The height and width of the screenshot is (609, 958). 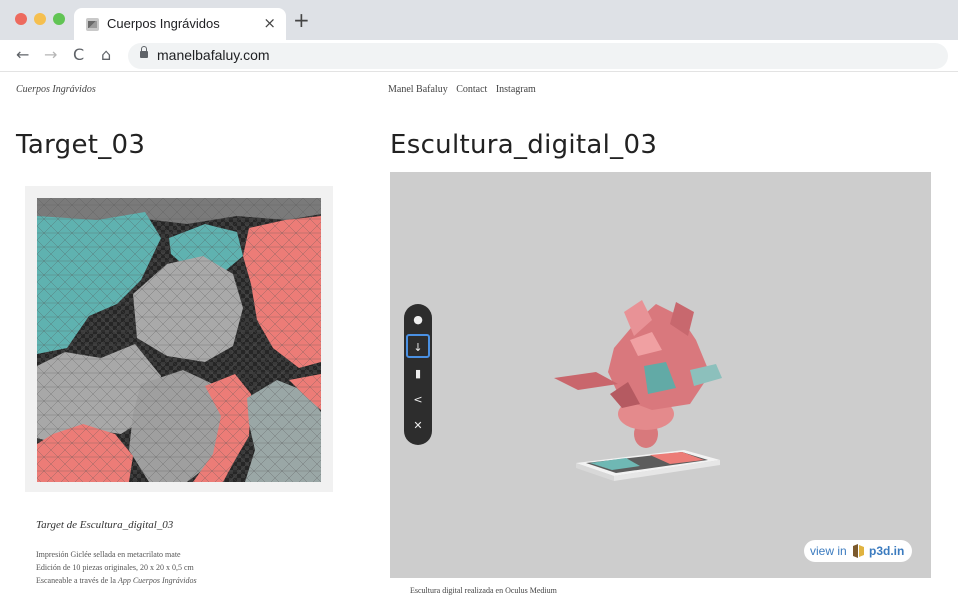 What do you see at coordinates (538, 56) in the screenshot?
I see `address-bar: manelbafaluy.com` at bounding box center [538, 56].